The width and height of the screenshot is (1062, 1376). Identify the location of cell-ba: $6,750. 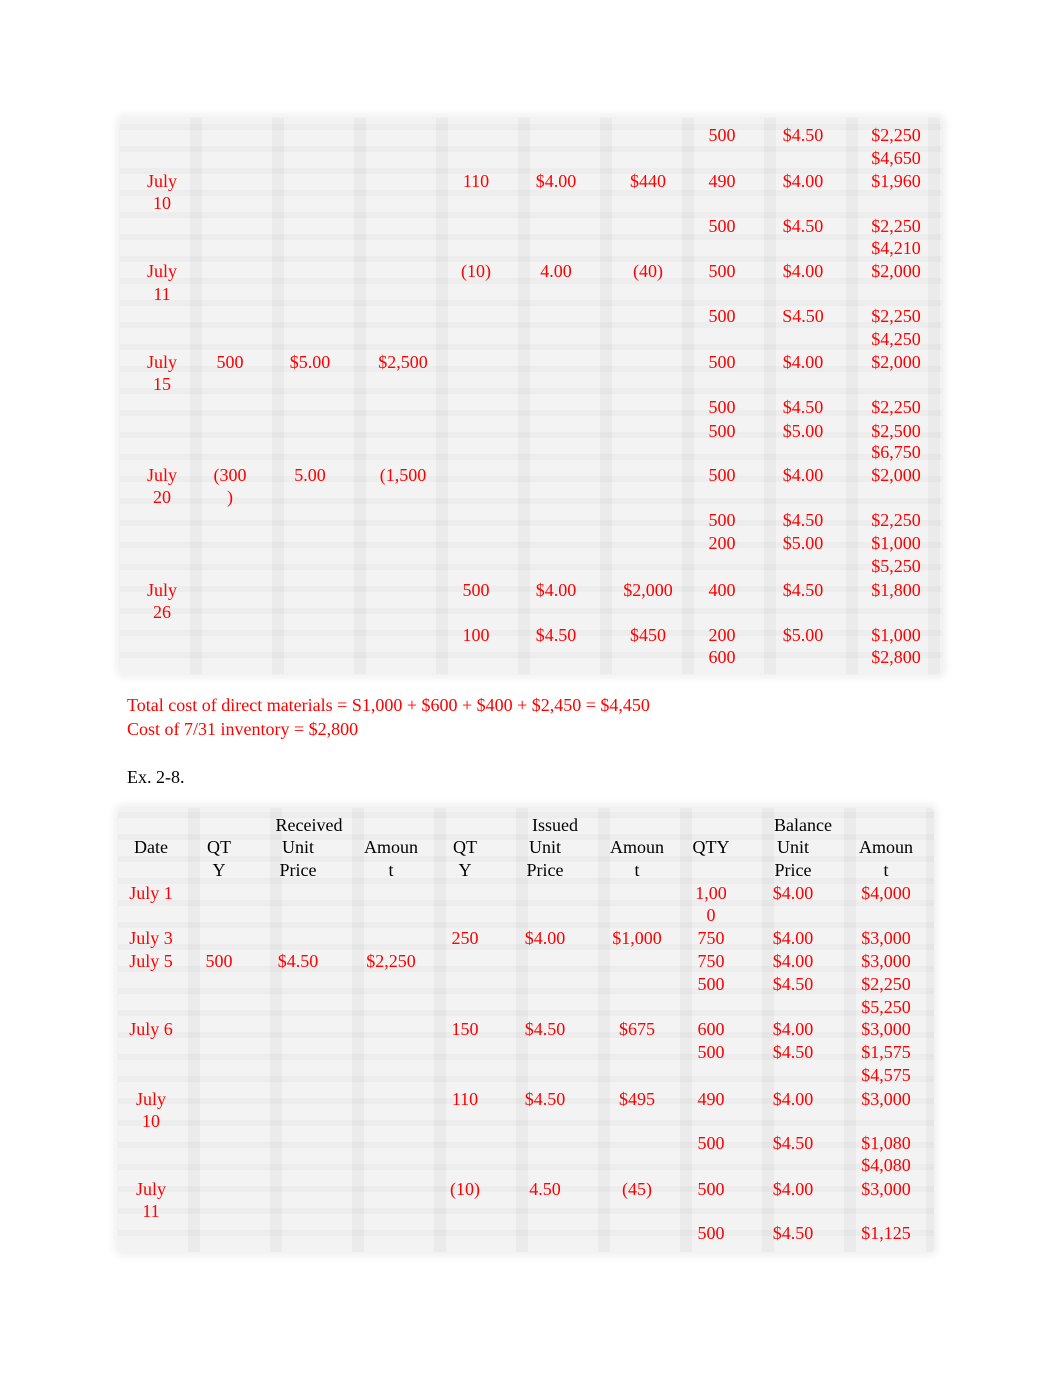
(896, 452).